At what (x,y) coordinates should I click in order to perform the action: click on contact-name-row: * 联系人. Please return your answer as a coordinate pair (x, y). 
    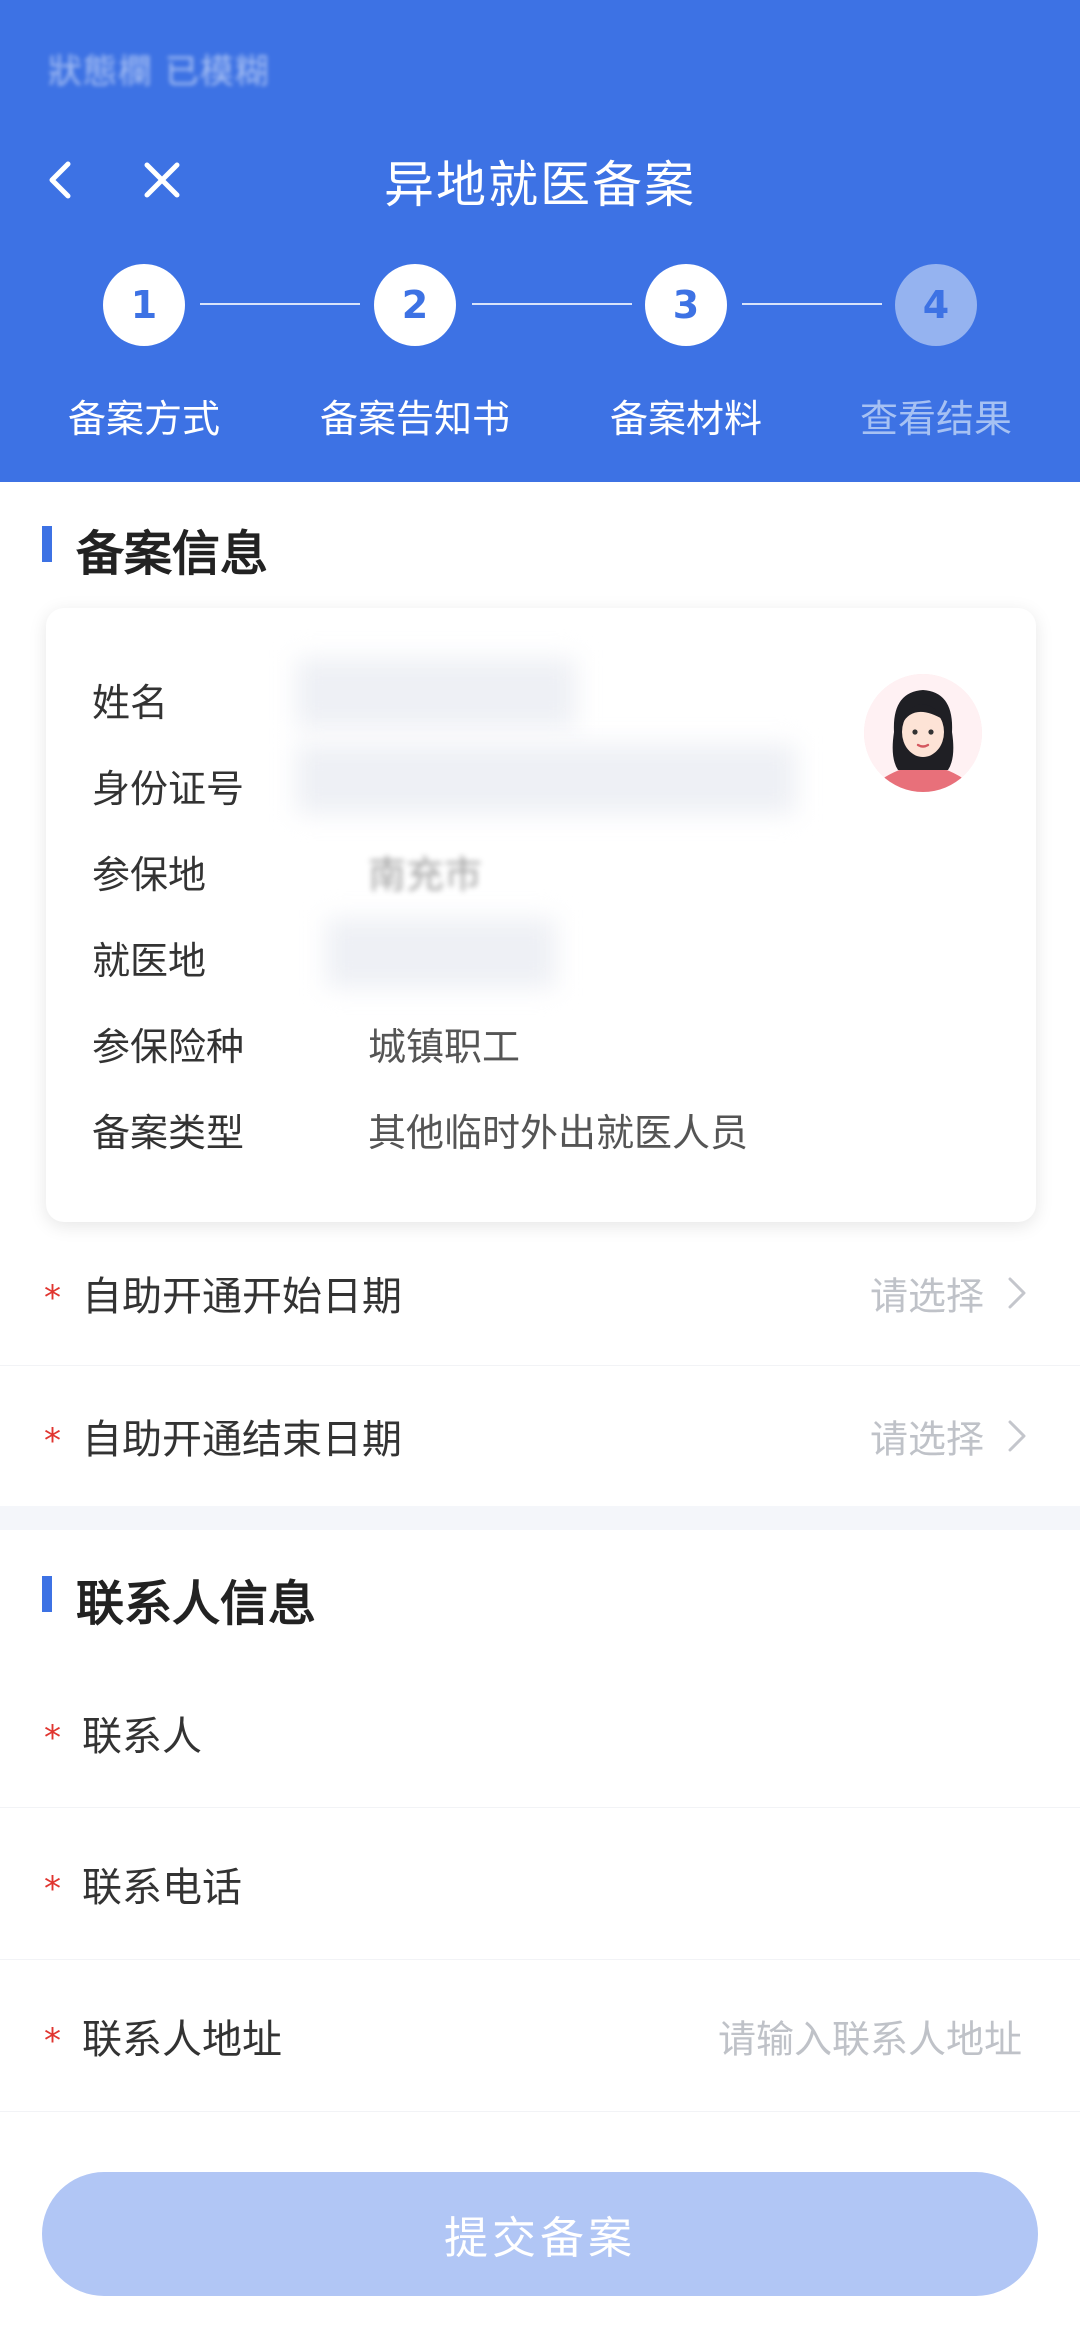
    Looking at the image, I should click on (540, 1733).